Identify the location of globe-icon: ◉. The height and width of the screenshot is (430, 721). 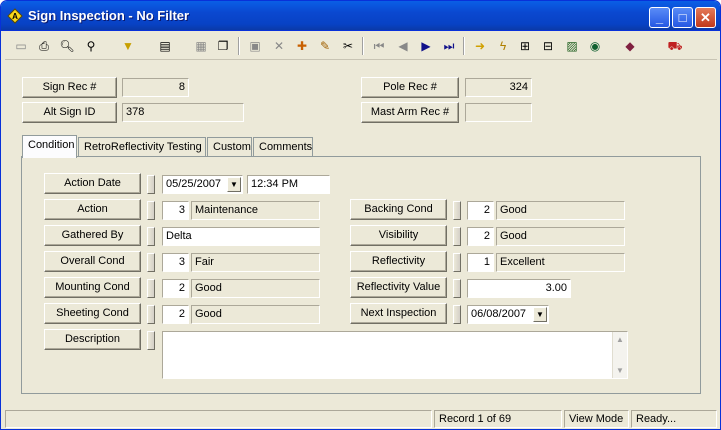
(595, 46).